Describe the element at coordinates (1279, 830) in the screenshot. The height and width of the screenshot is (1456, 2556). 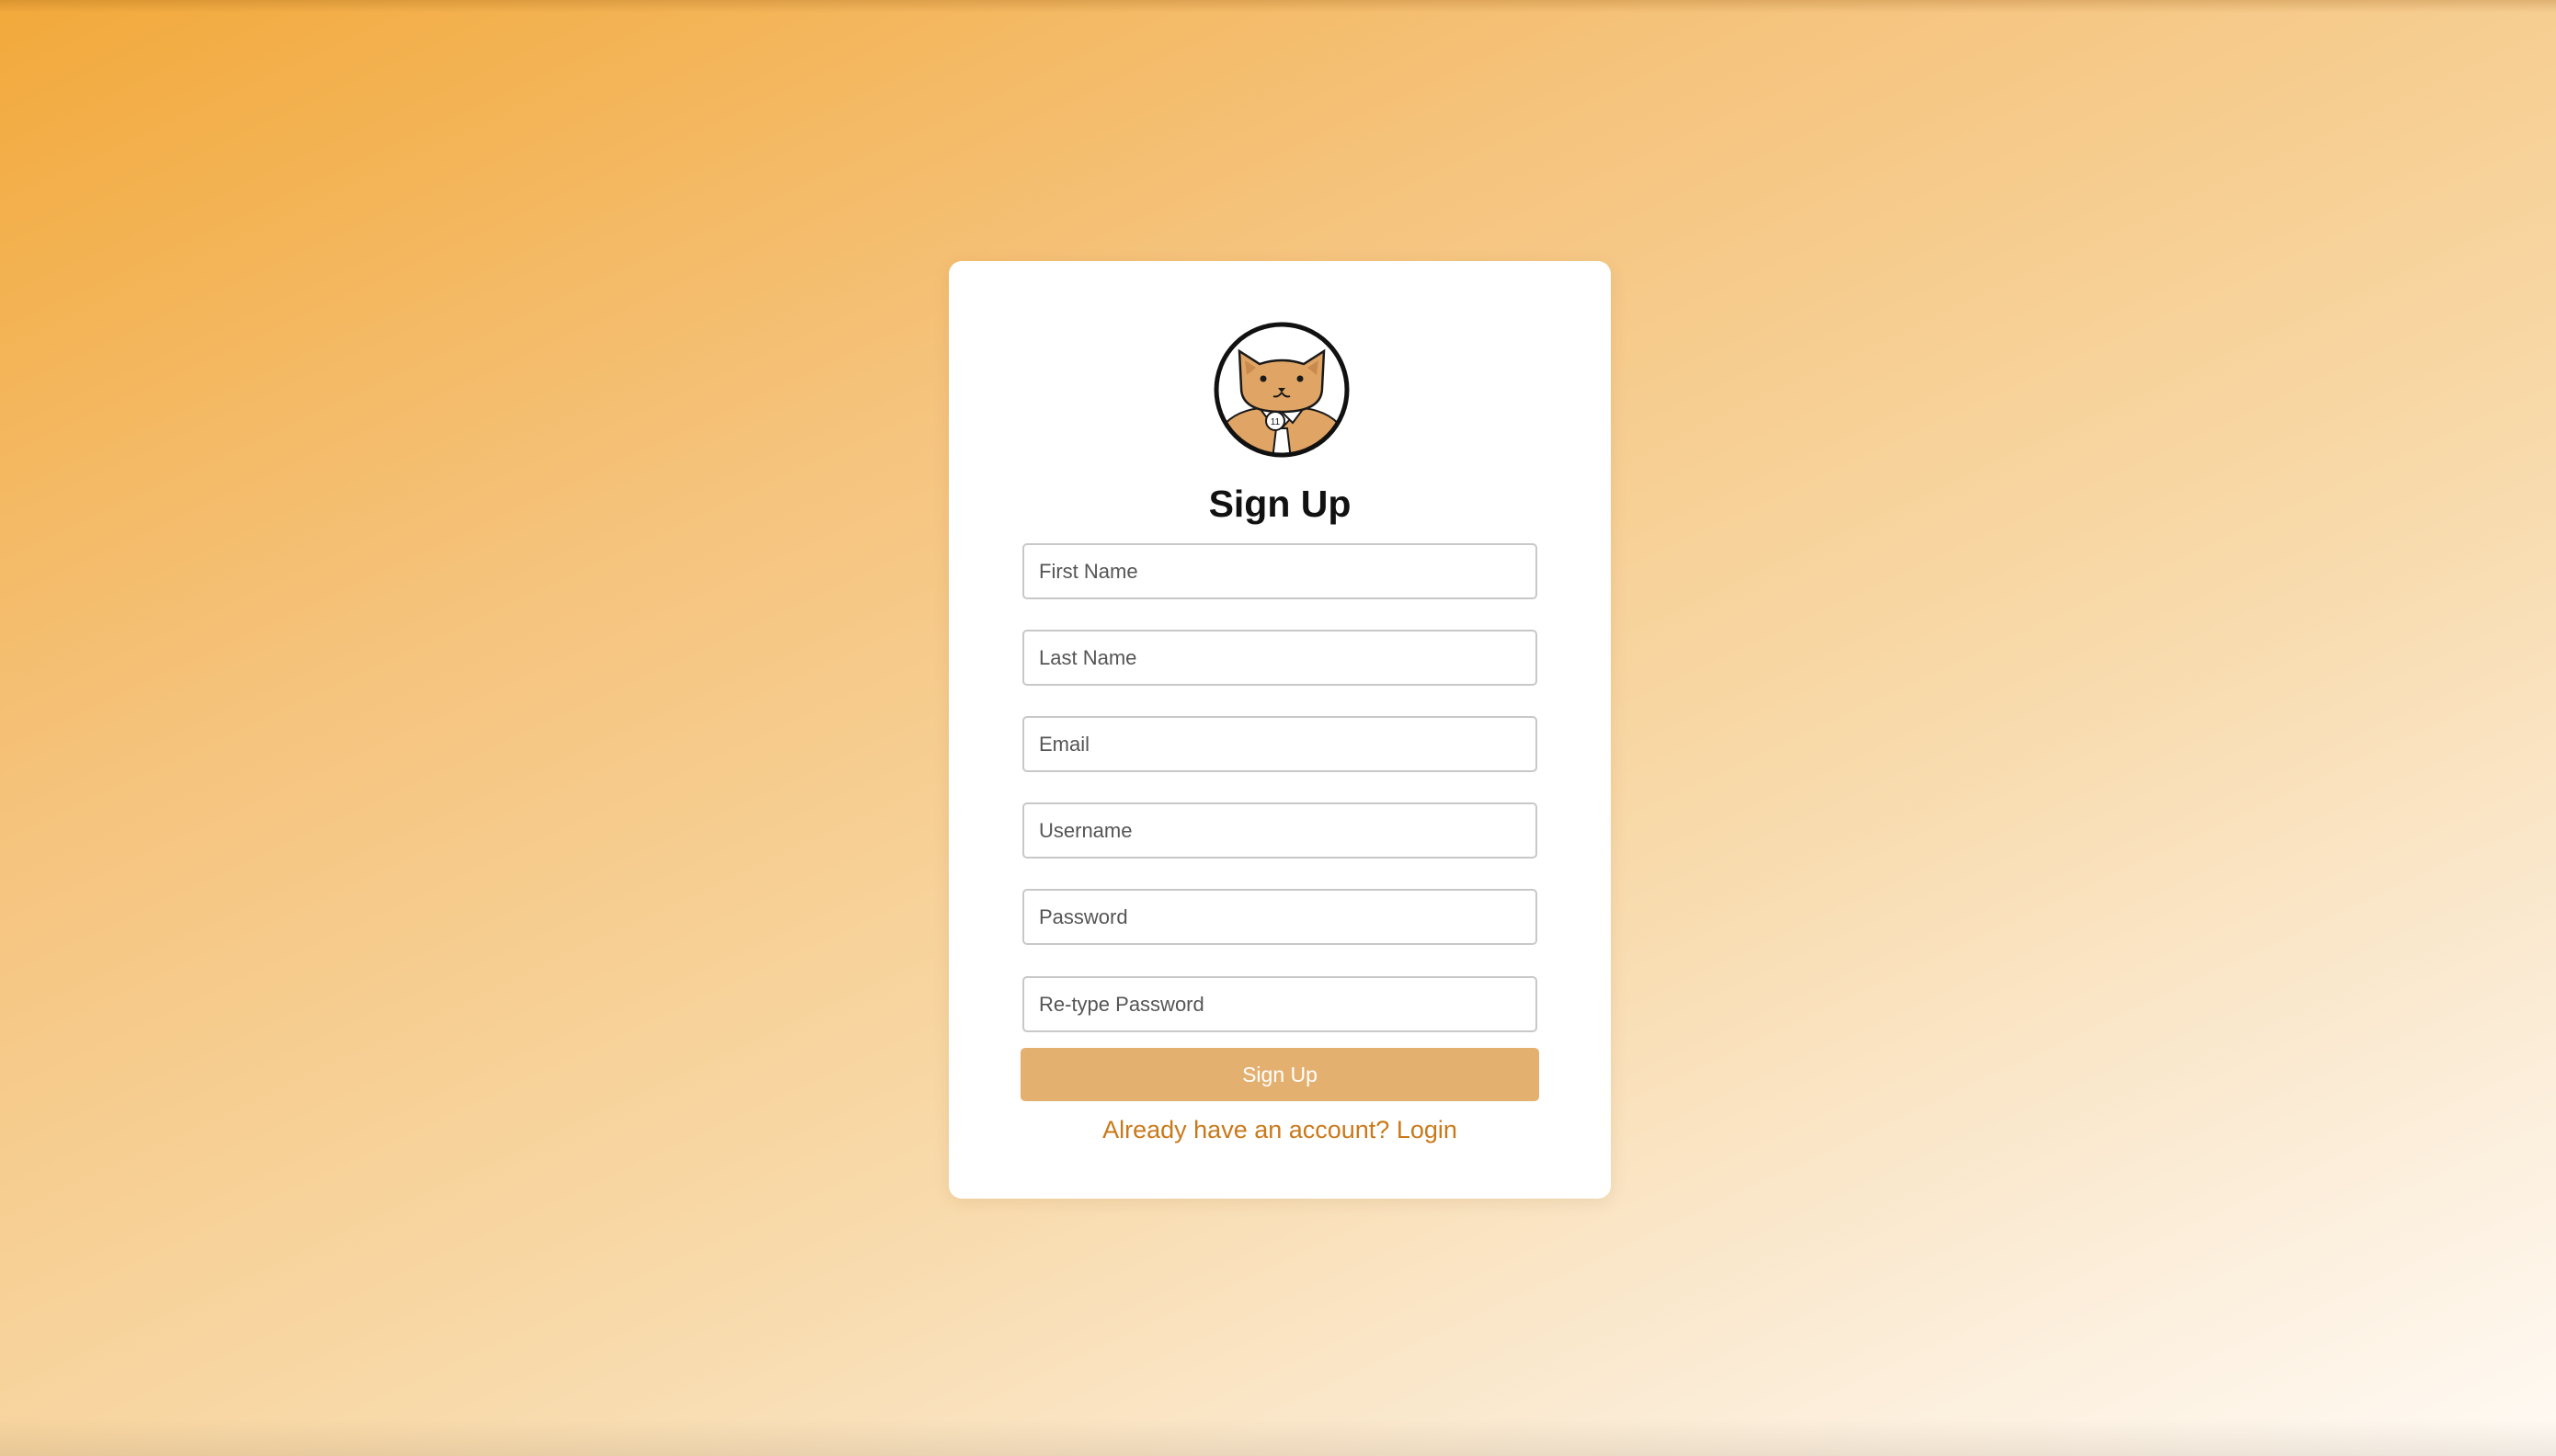
I see `username-field` at that location.